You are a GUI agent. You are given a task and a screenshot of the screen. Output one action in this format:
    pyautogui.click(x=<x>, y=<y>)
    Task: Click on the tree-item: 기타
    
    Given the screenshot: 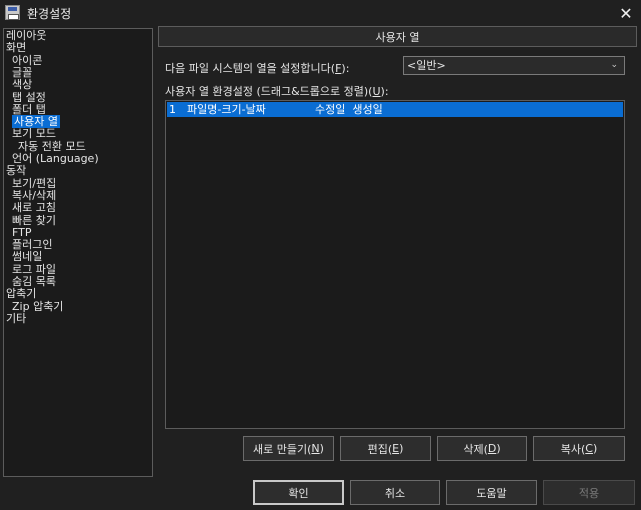 What is the action you would take?
    pyautogui.click(x=16, y=318)
    